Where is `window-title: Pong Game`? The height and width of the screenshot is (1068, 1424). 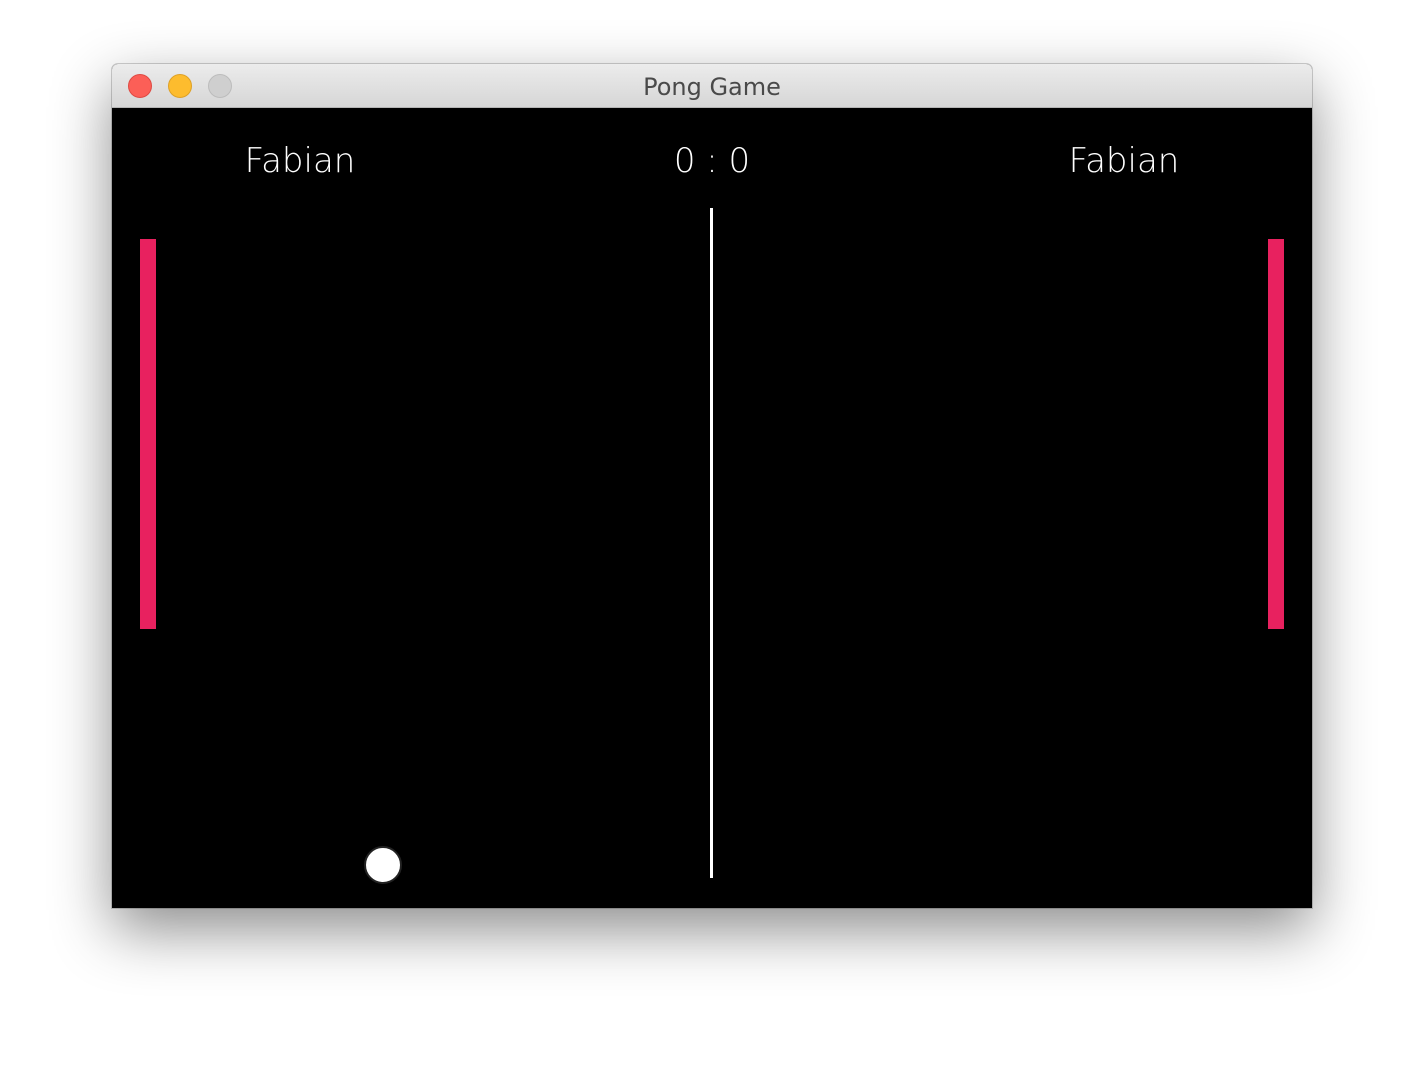 window-title: Pong Game is located at coordinates (712, 87).